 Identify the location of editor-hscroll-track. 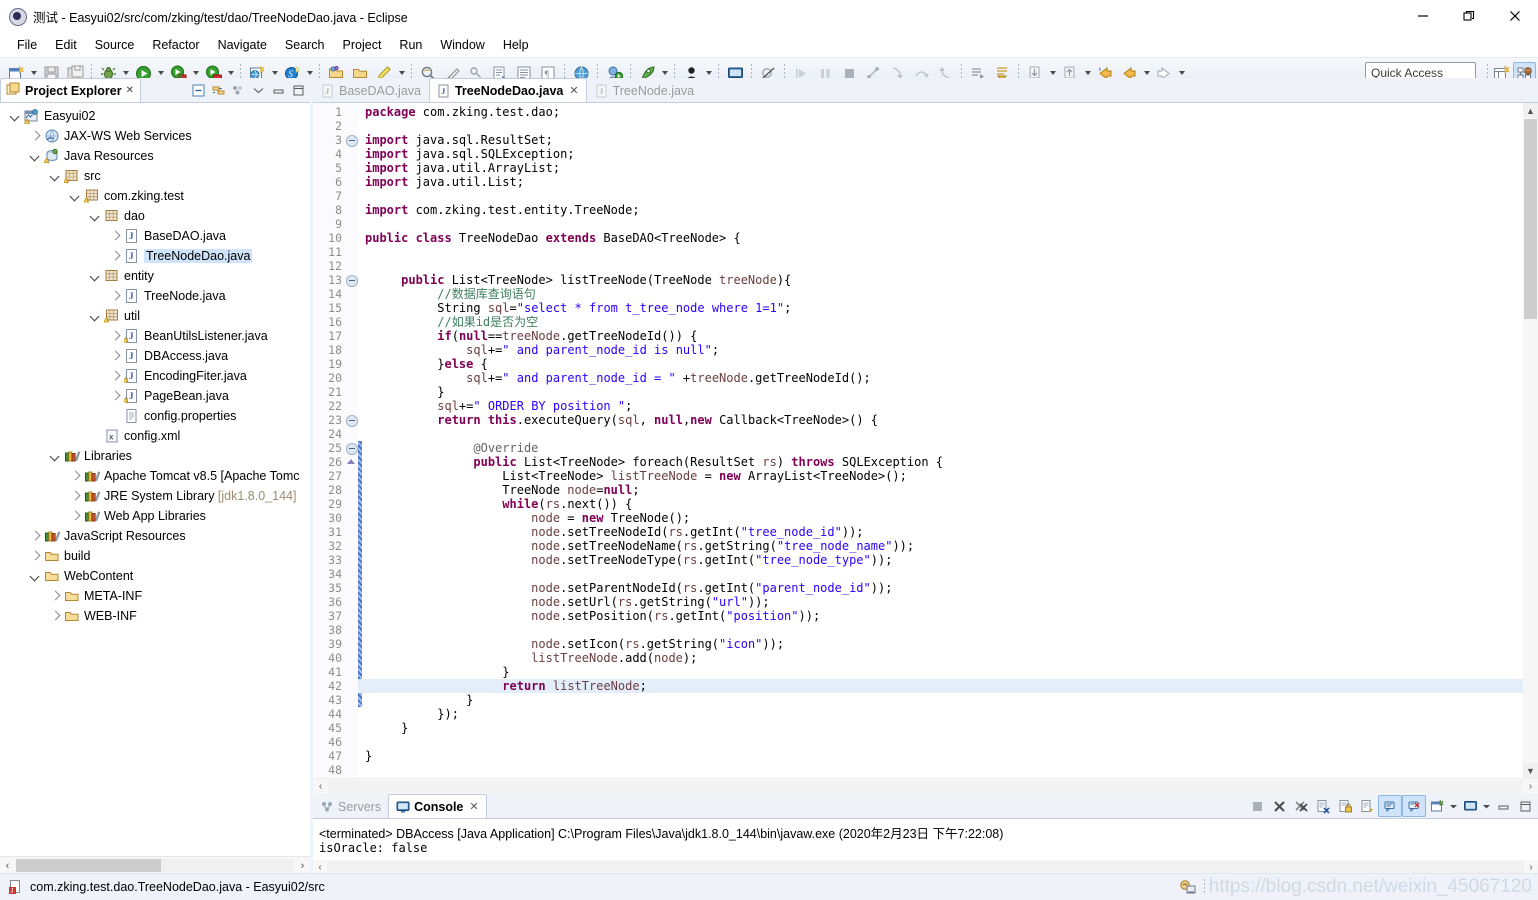
(925, 786).